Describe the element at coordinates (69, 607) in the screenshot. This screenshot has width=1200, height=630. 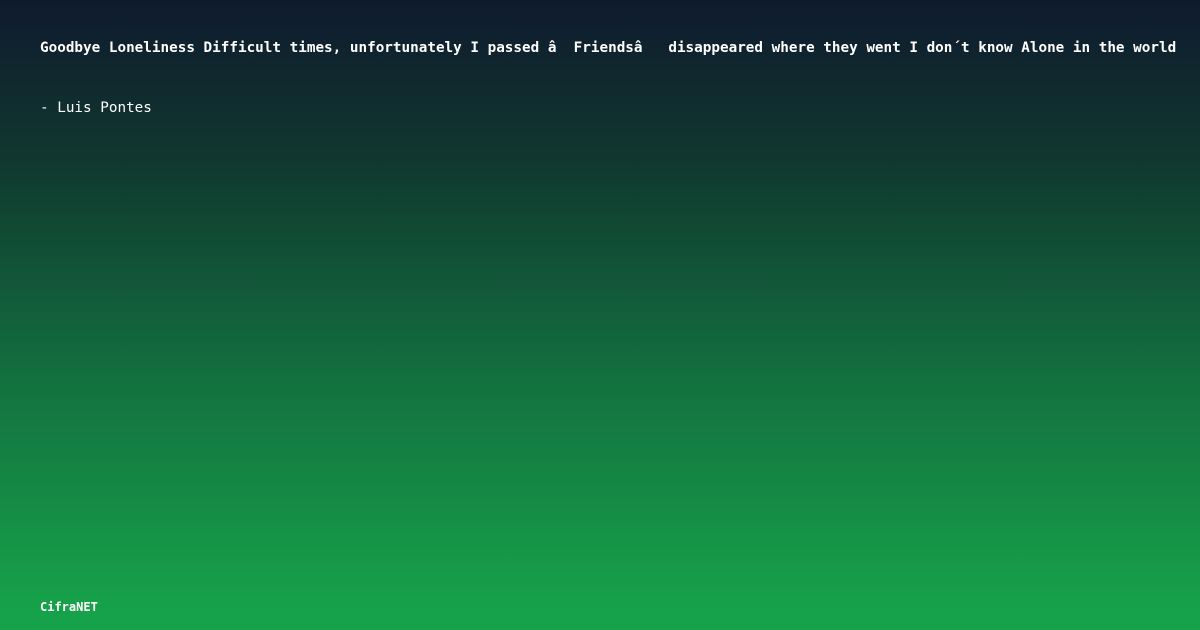
I see `brand-logo-text: CifraNET` at that location.